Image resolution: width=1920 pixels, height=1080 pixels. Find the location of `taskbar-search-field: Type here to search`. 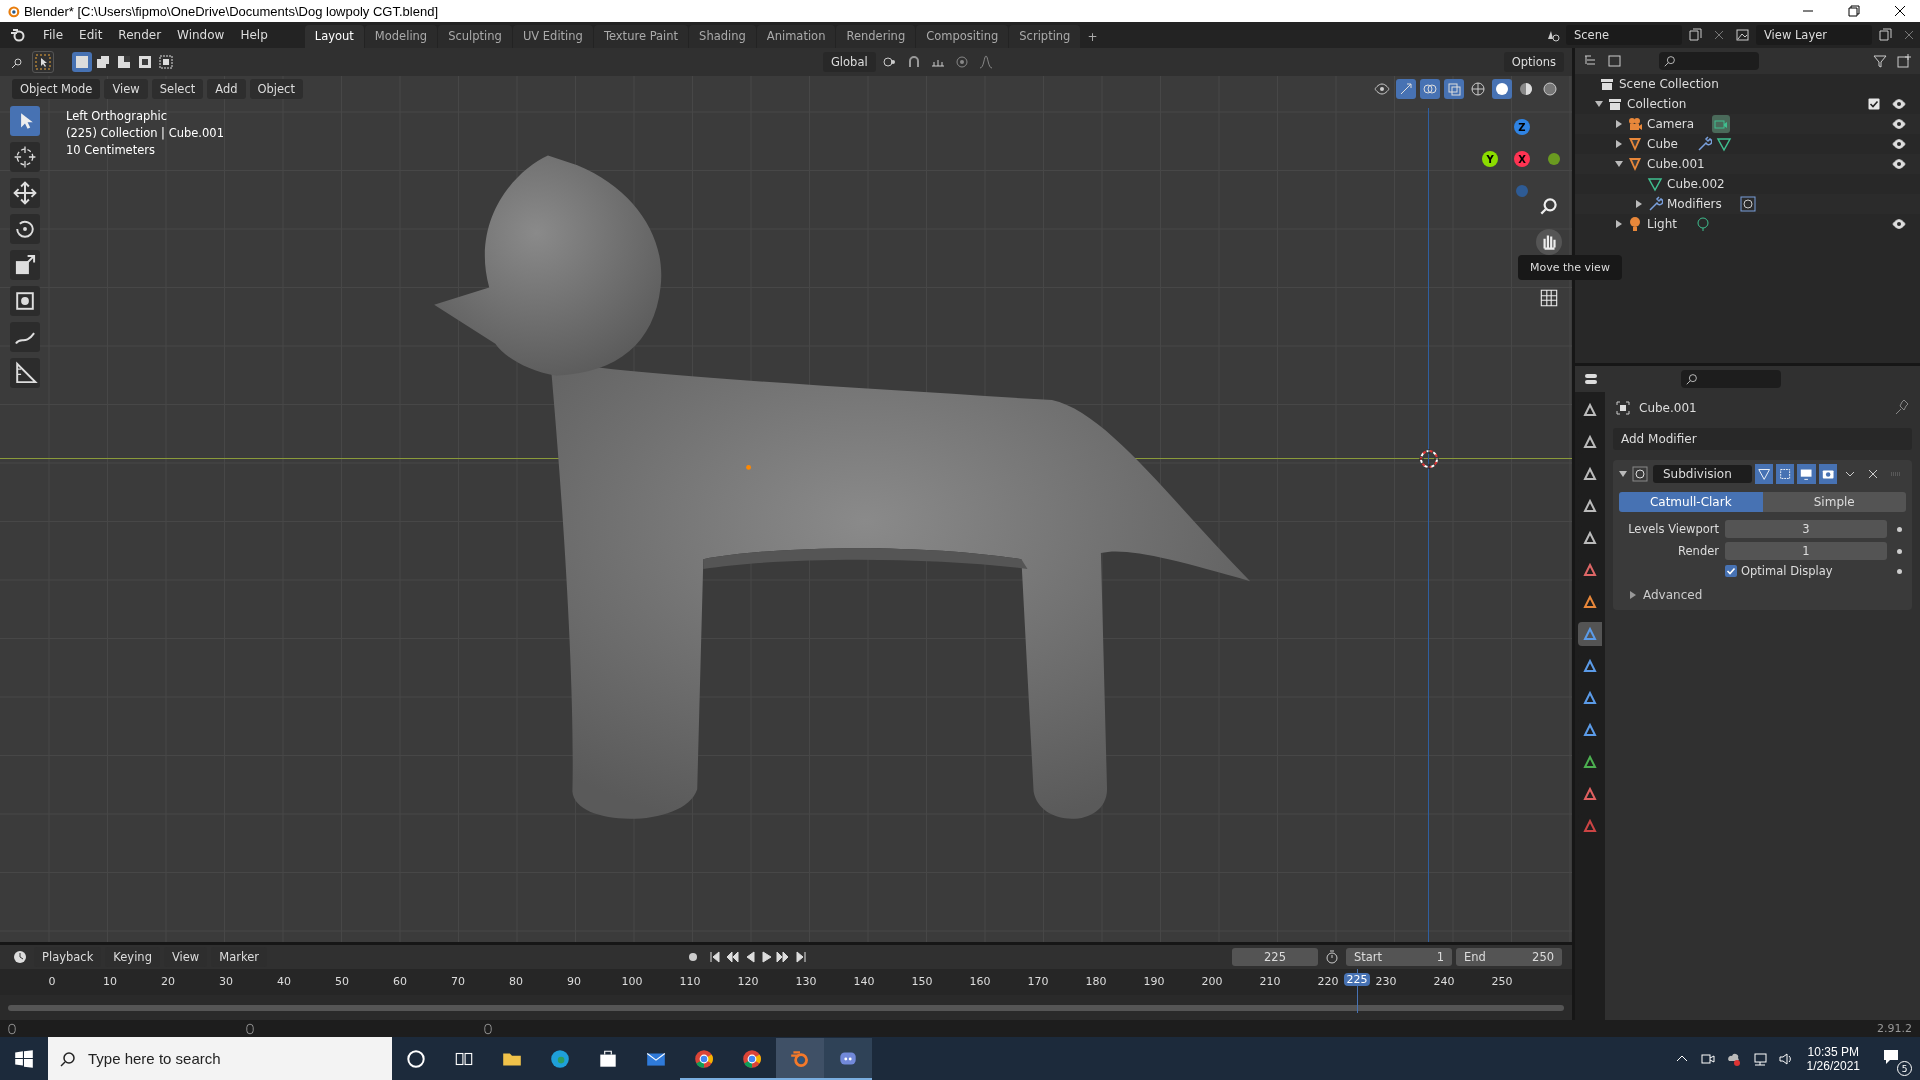

taskbar-search-field: Type here to search is located at coordinates (228, 1058).